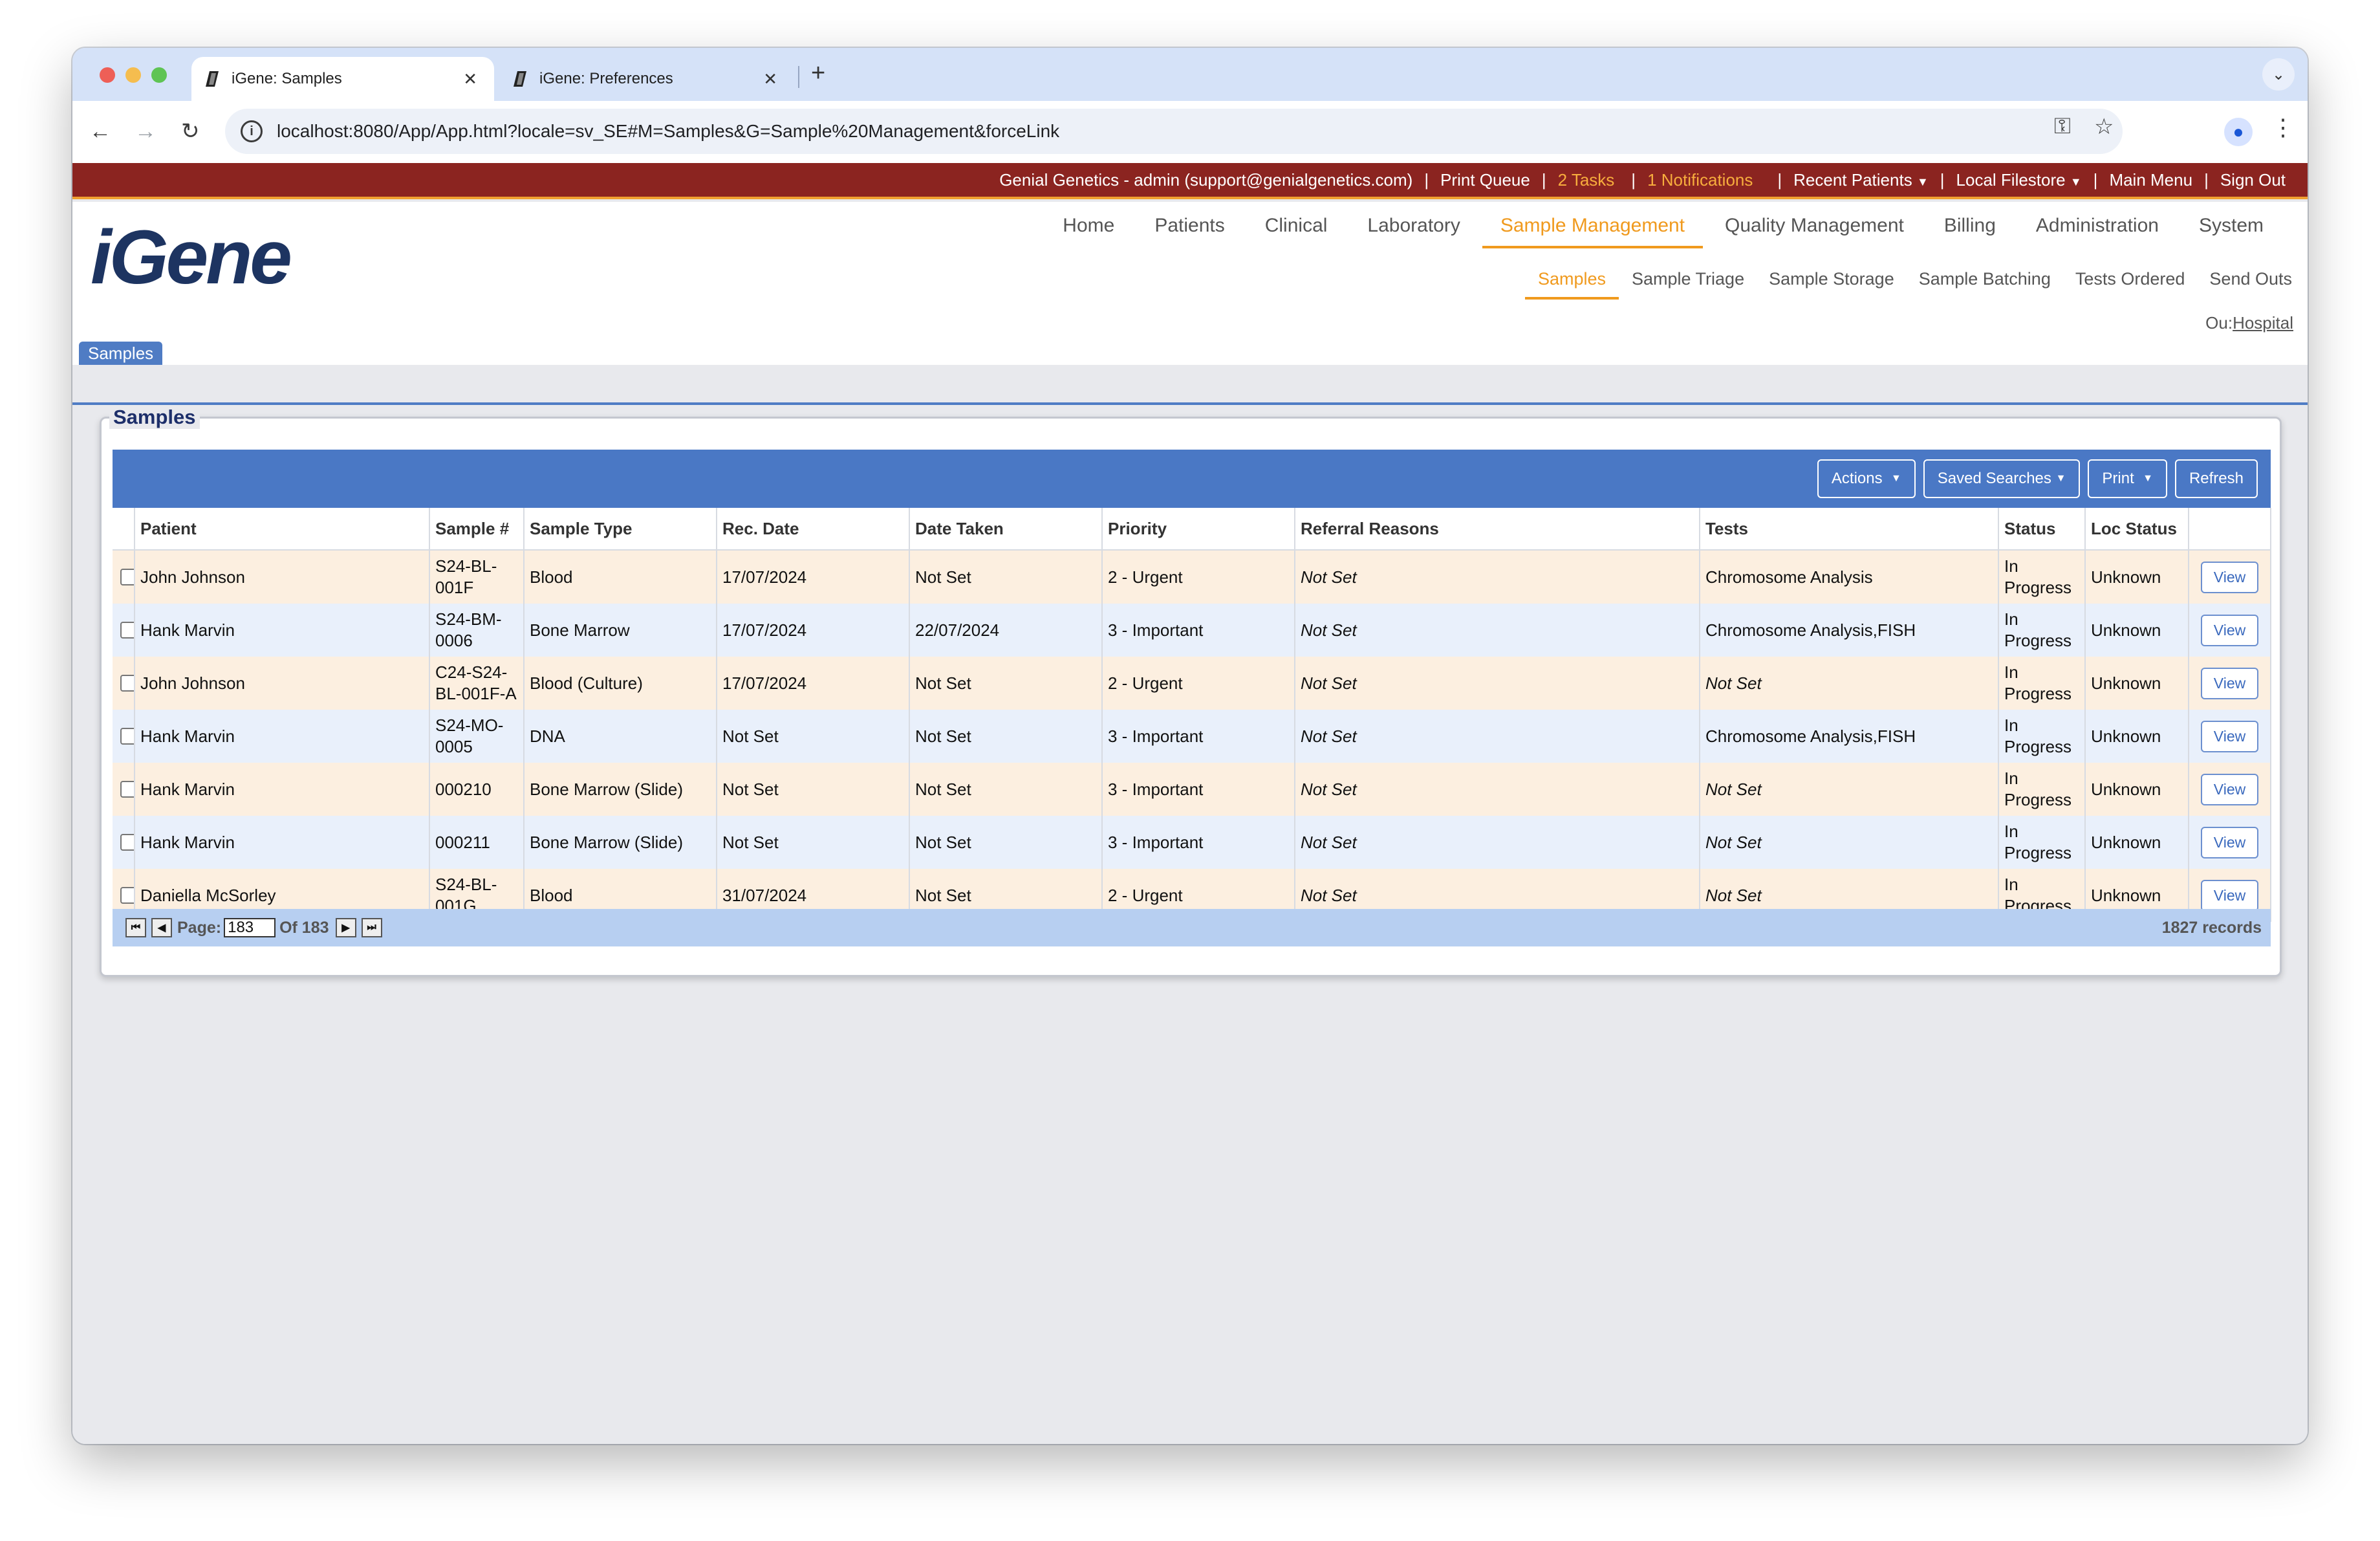 The width and height of the screenshot is (2380, 1541). I want to click on subnav-samples: Samples, so click(1571, 284).